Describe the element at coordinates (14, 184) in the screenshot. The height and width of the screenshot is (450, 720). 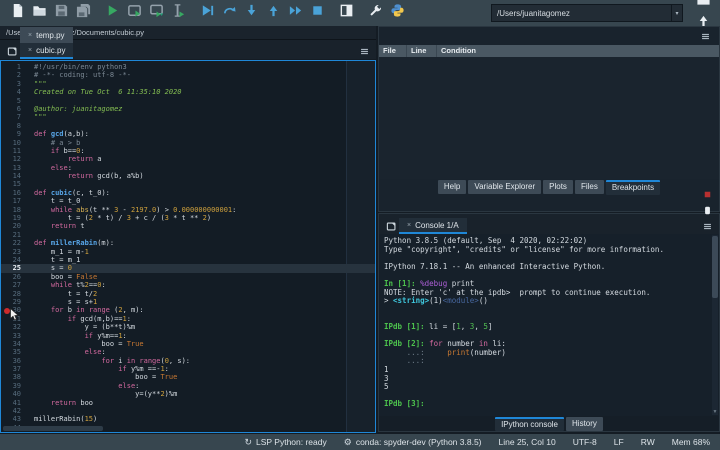
I see `line-number: 15` at that location.